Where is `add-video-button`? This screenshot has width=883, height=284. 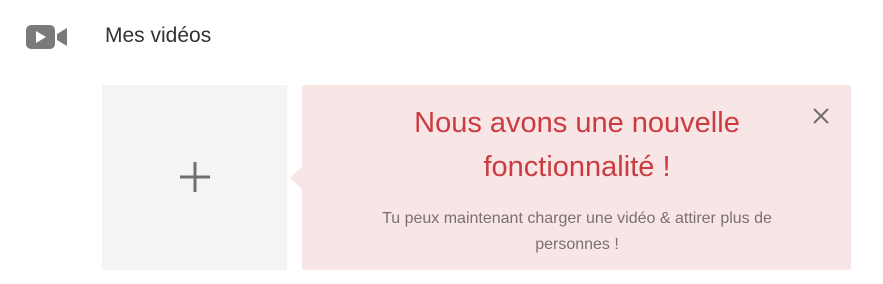
add-video-button is located at coordinates (194, 177).